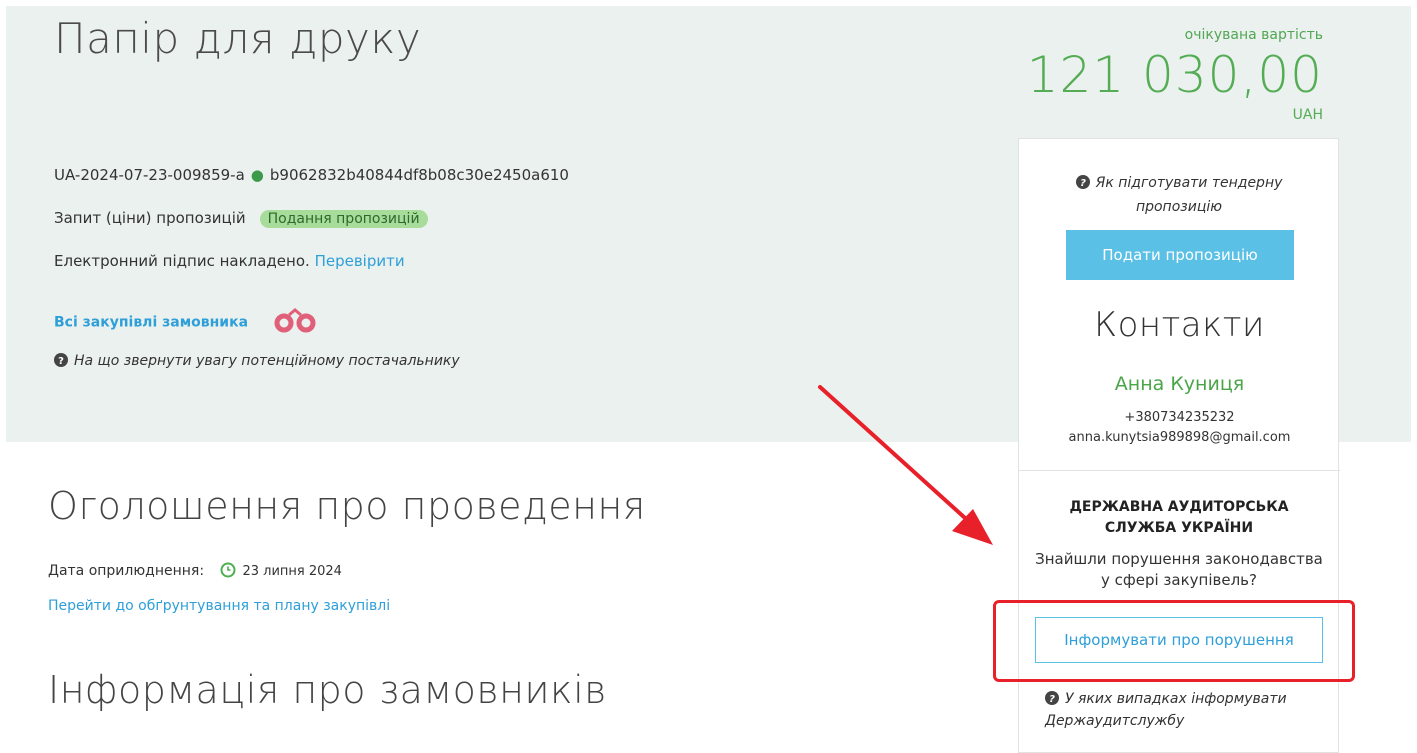 Image resolution: width=1417 pixels, height=753 pixels. I want to click on prepare-bid-help-text: Як підготувати тендерну пропозицію, so click(1189, 195).